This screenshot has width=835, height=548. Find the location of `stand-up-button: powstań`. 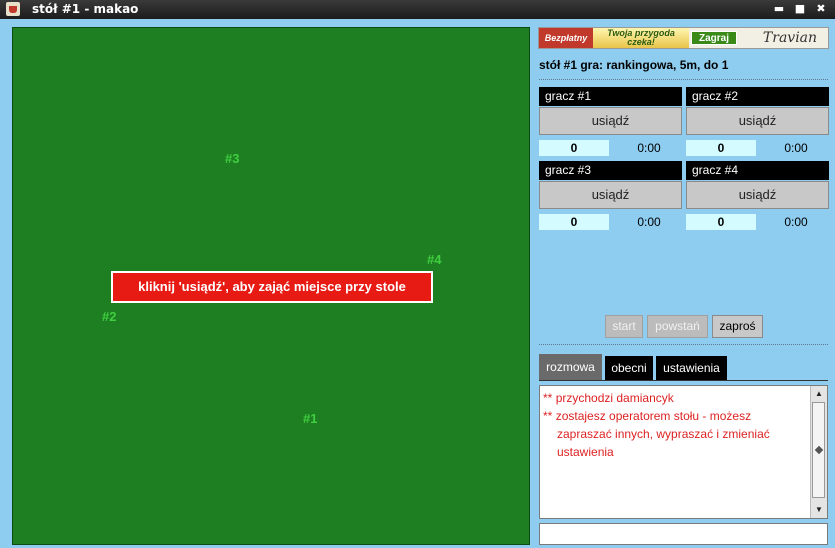

stand-up-button: powstań is located at coordinates (677, 326).